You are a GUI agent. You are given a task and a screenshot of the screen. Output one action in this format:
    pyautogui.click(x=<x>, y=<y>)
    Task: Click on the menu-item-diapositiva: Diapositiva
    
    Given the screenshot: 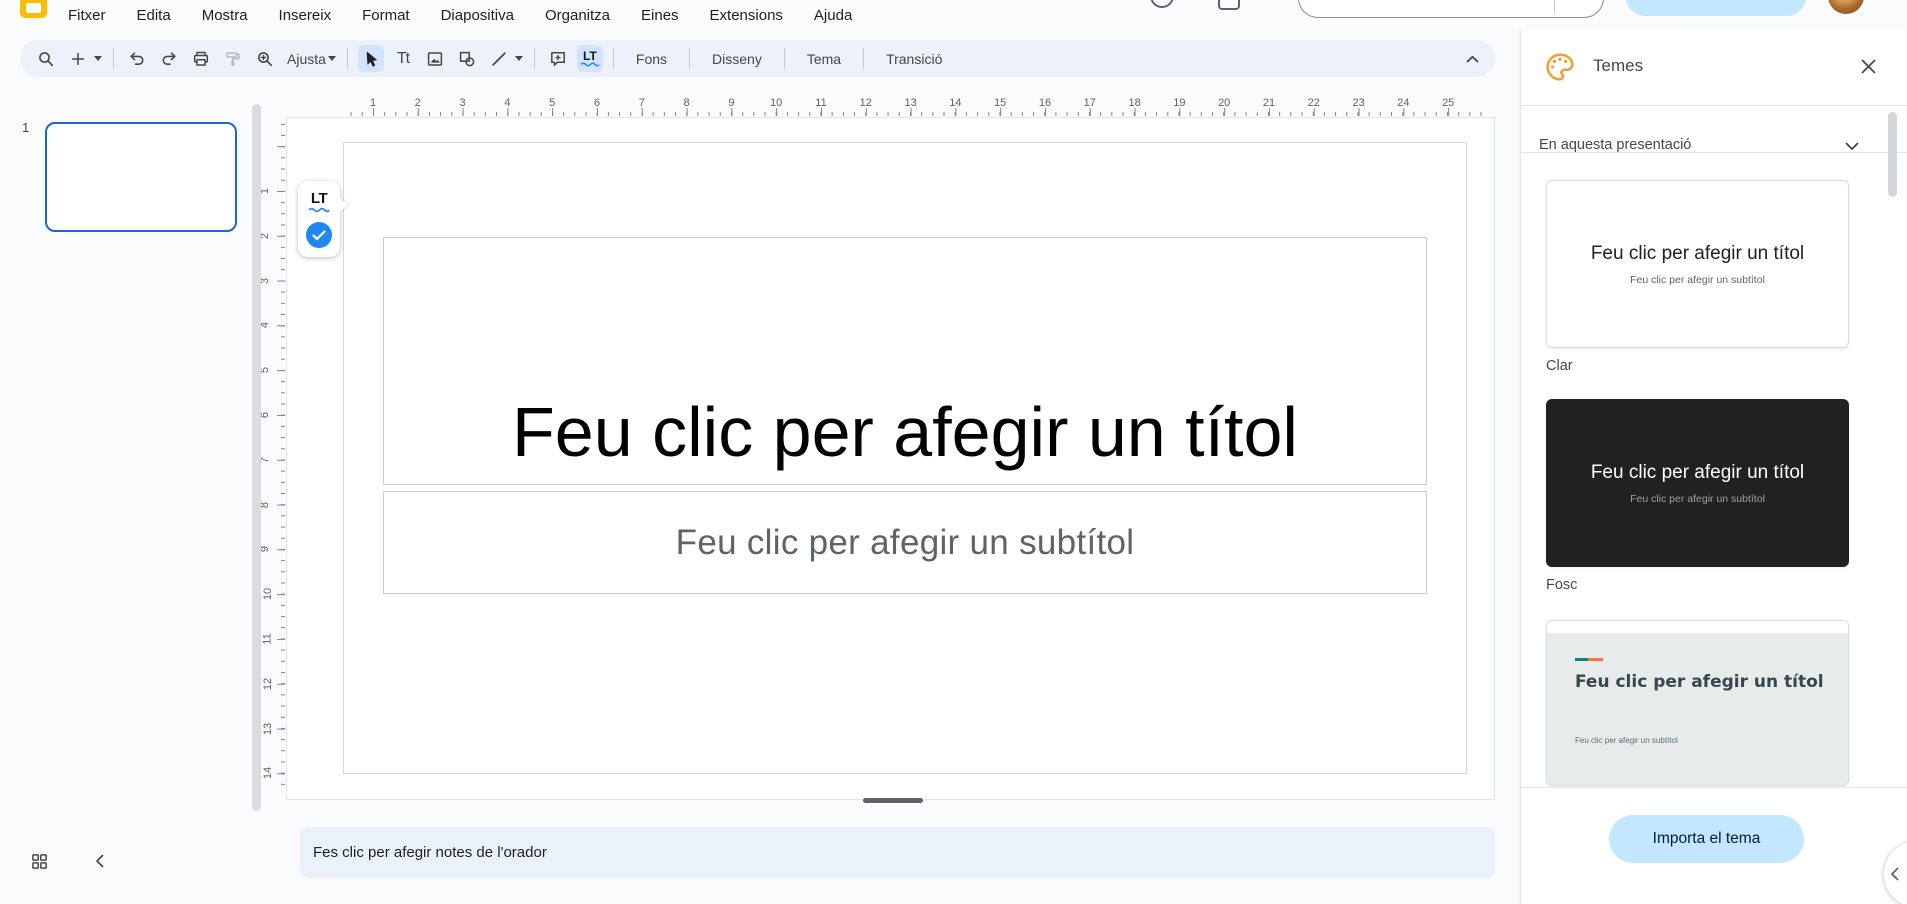 What is the action you would take?
    pyautogui.click(x=477, y=15)
    